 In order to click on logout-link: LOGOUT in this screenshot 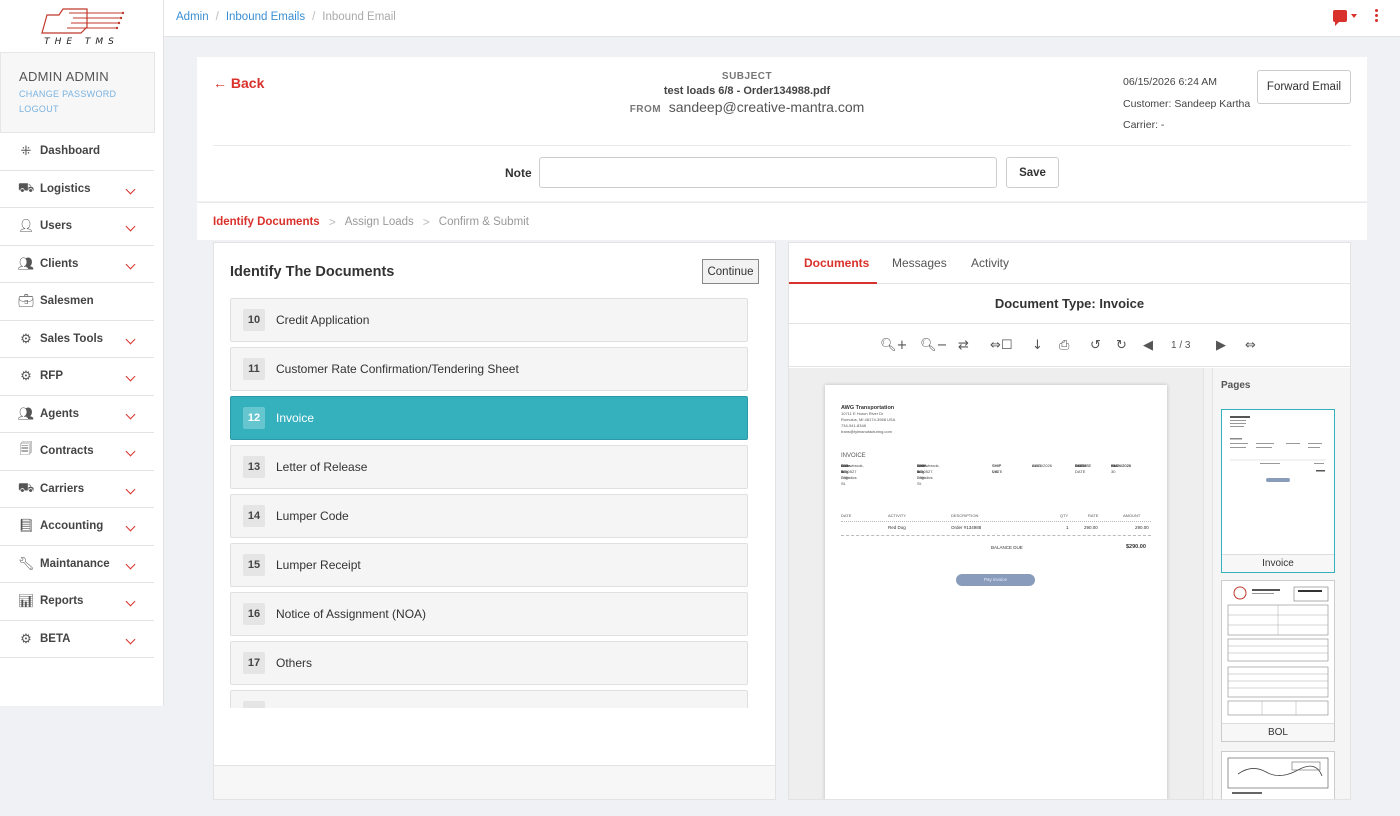, I will do `click(86, 109)`.